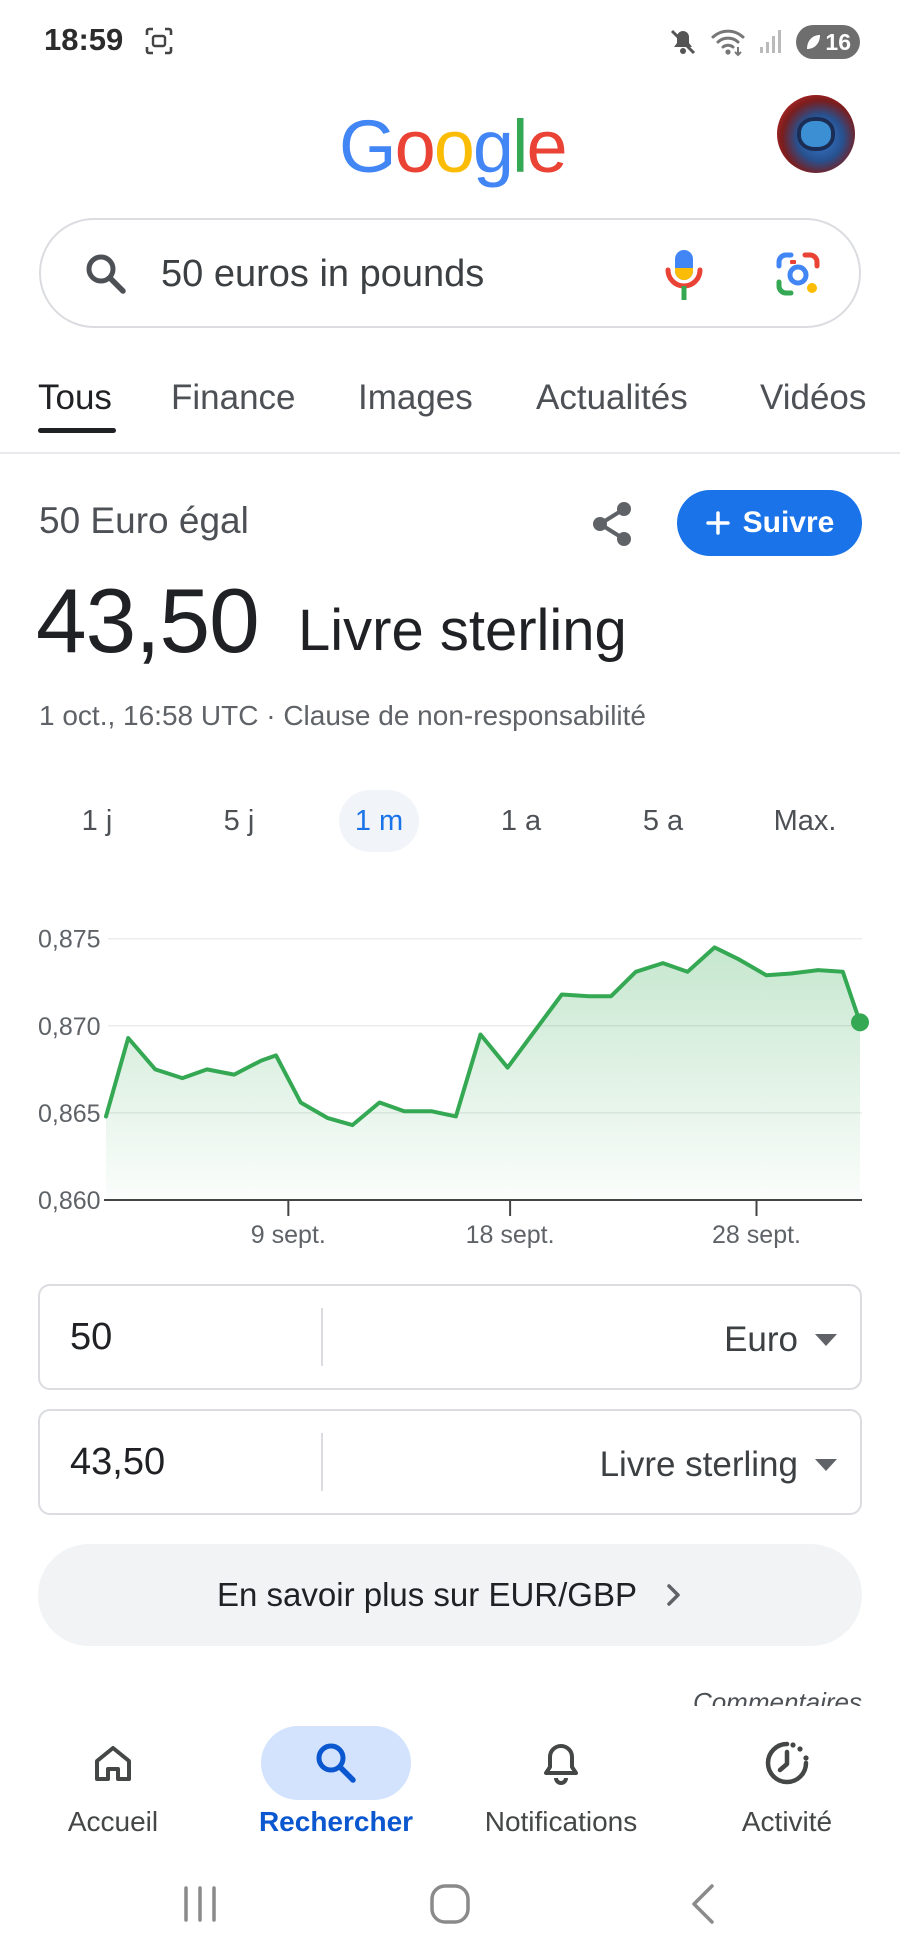 Image resolution: width=900 pixels, height=1950 pixels. Describe the element at coordinates (69, 1027) in the screenshot. I see `y-tick-label: 0,870` at that location.